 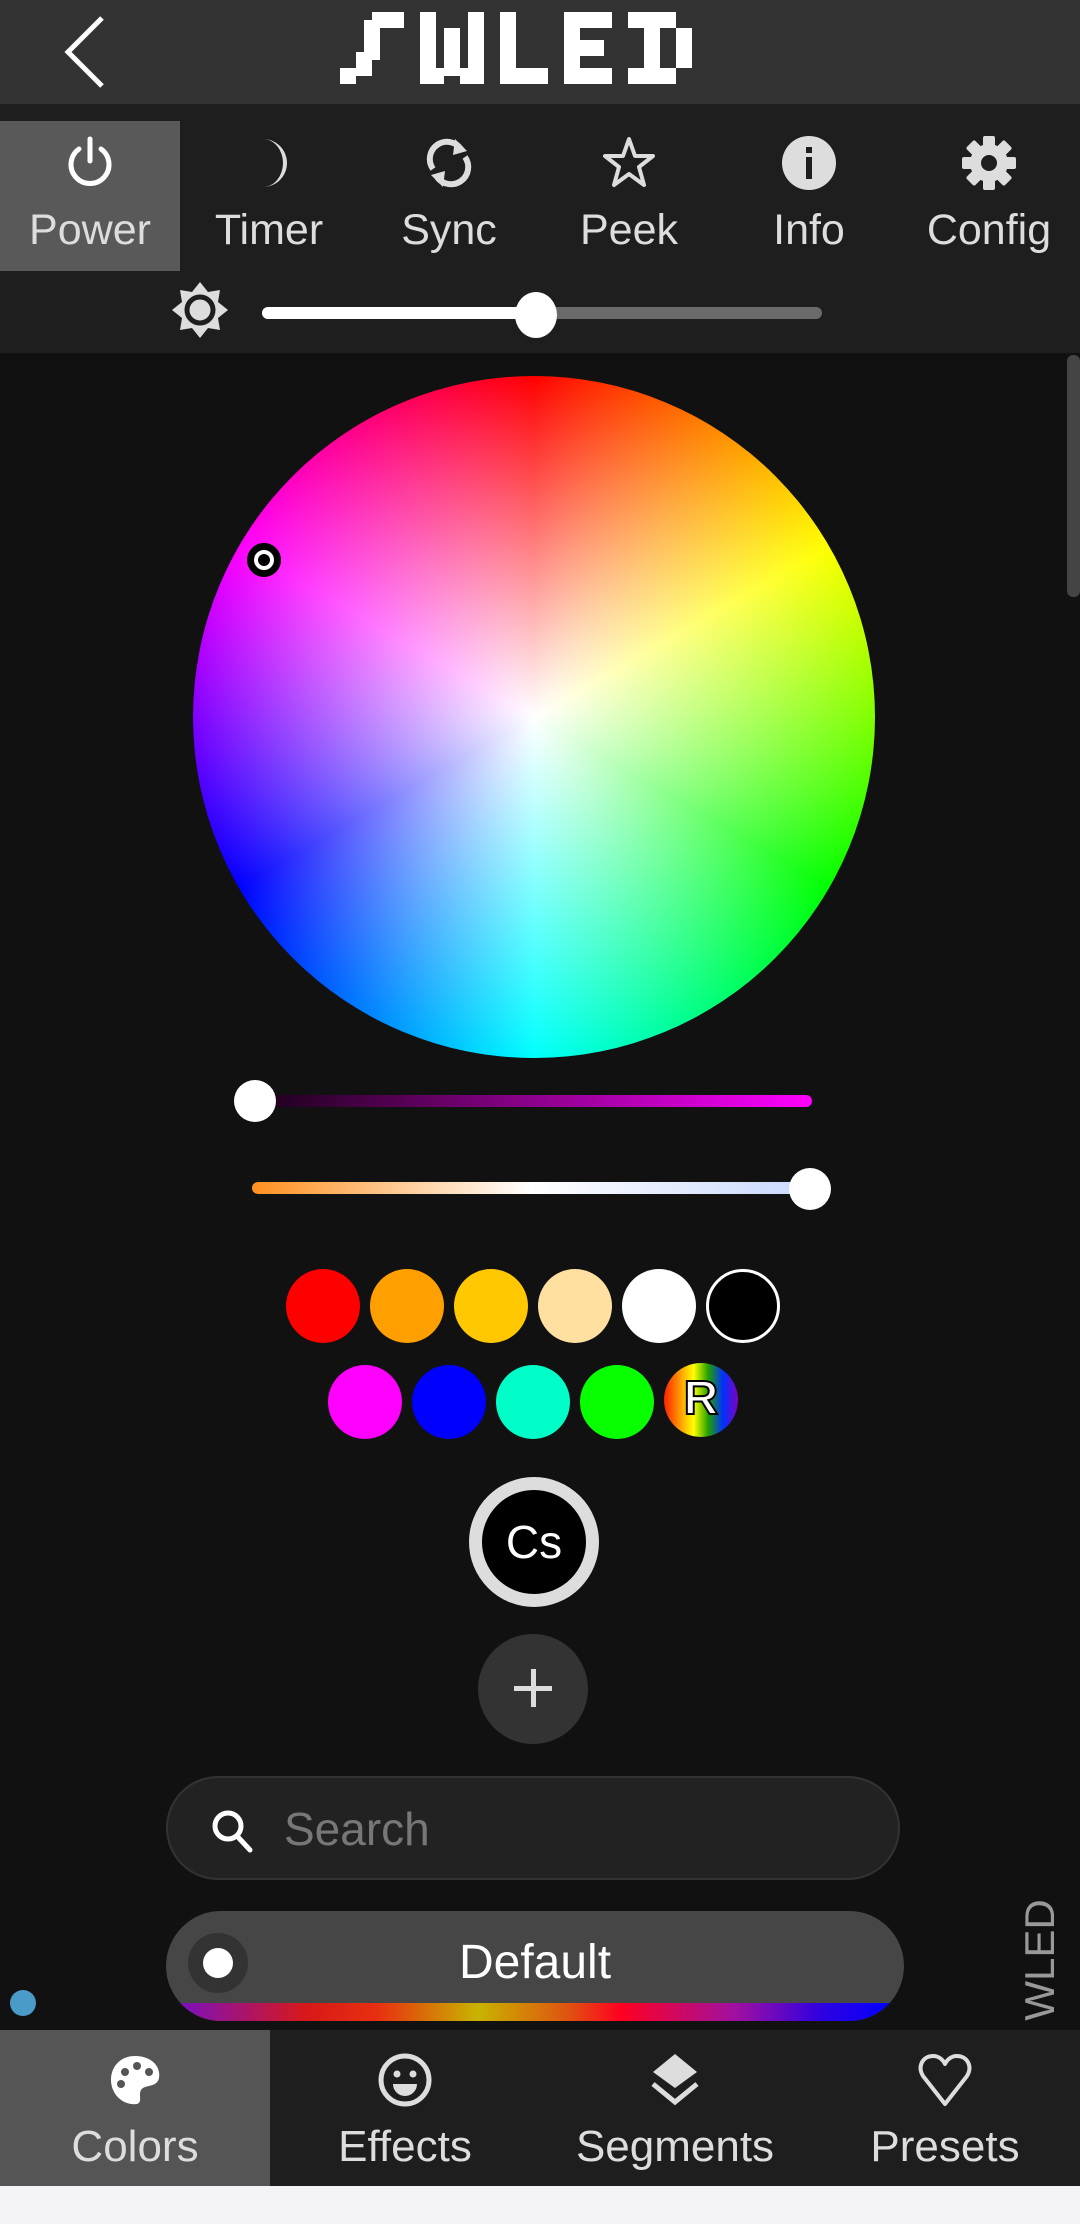 I want to click on brightness-icon, so click(x=200, y=310).